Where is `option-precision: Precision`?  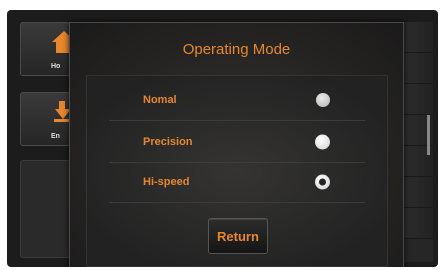 option-precision: Precision is located at coordinates (237, 142).